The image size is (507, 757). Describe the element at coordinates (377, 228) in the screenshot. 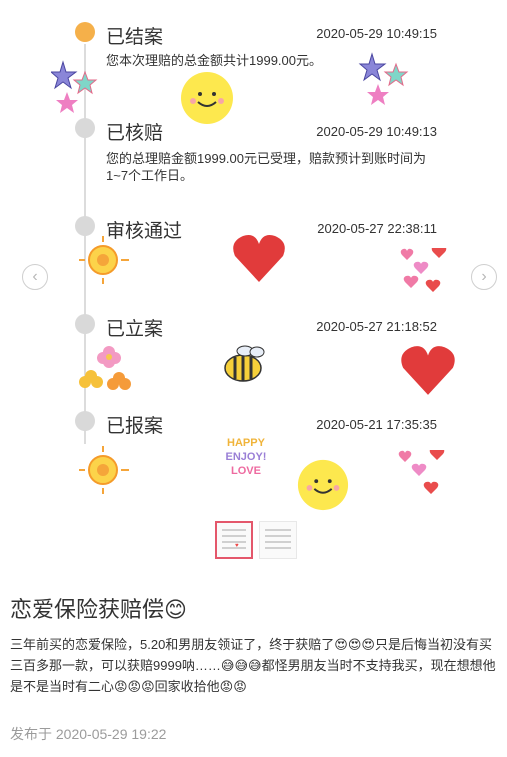

I see `timeline-time: 2020-05-27 22:38:11` at that location.